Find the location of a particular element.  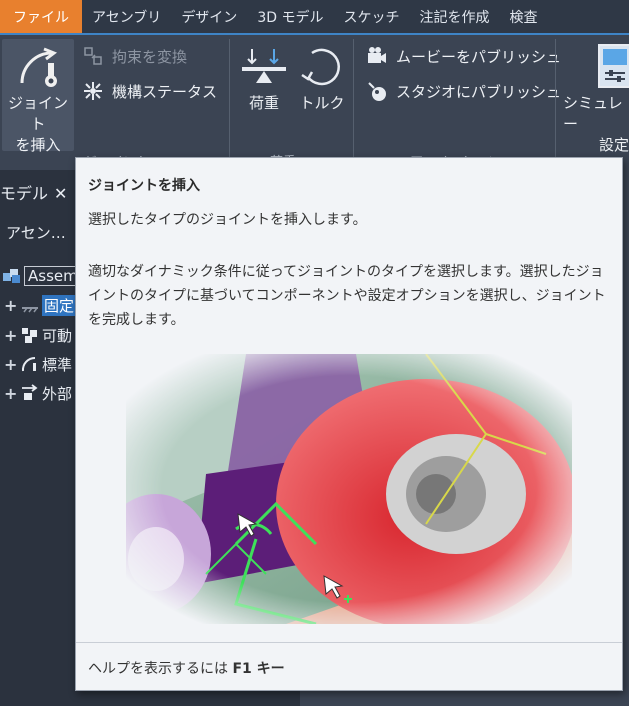

browser-title: モデル is located at coordinates (24, 193).